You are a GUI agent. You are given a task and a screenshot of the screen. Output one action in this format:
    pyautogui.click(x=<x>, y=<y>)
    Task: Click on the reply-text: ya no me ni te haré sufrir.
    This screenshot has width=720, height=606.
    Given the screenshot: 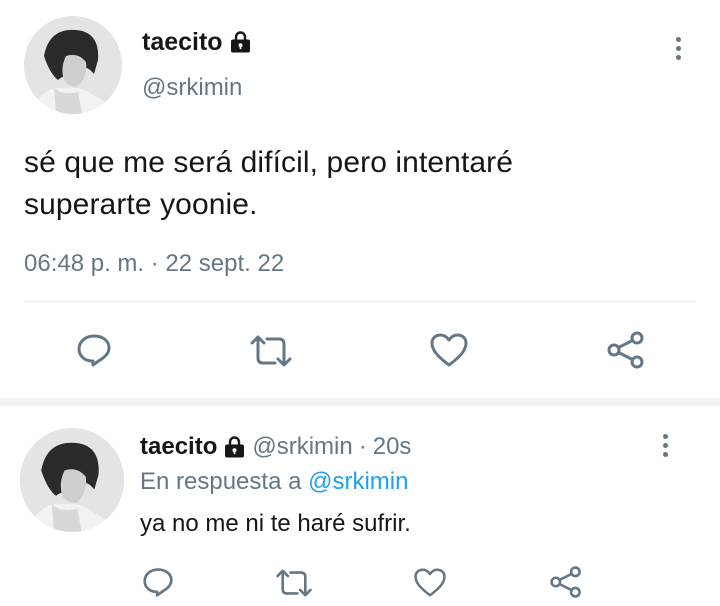 What is the action you would take?
    pyautogui.click(x=275, y=523)
    